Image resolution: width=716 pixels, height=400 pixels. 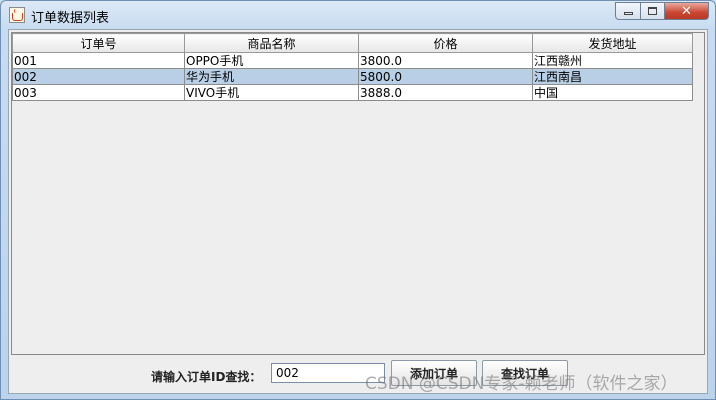 I want to click on cell-address: 中国, so click(x=612, y=92).